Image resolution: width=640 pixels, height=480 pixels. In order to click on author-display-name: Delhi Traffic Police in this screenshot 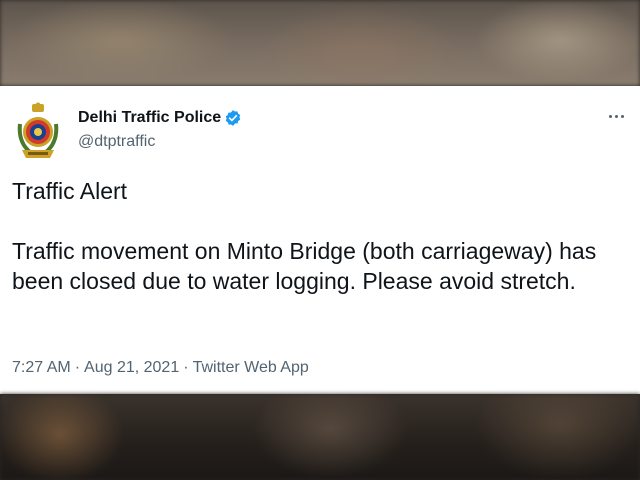, I will do `click(149, 118)`.